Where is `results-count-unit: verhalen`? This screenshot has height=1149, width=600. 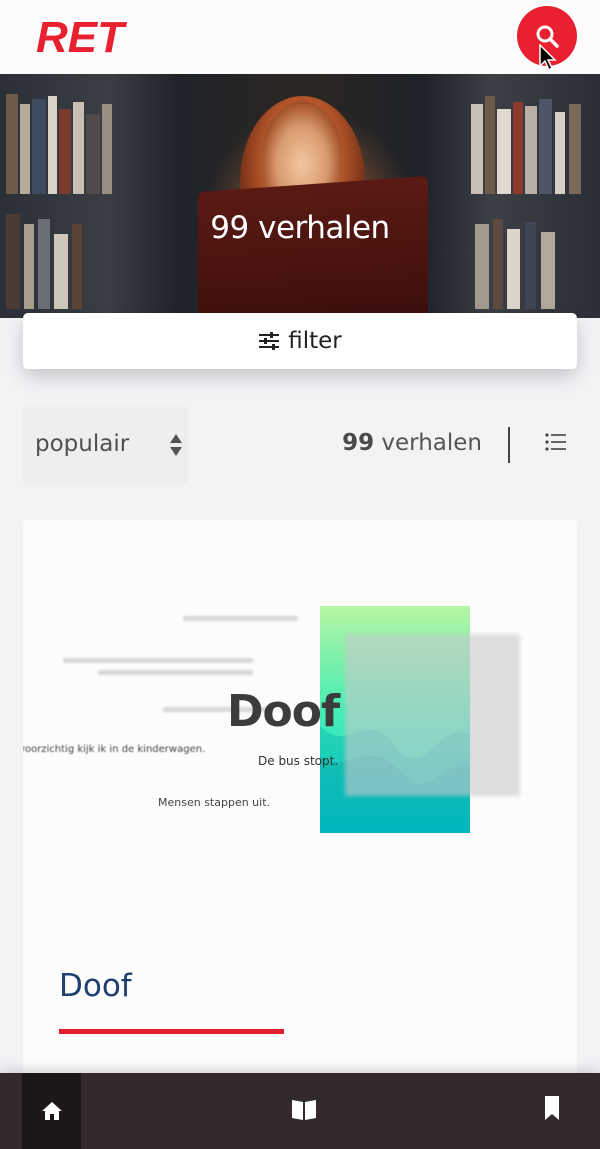
results-count-unit: verhalen is located at coordinates (431, 443).